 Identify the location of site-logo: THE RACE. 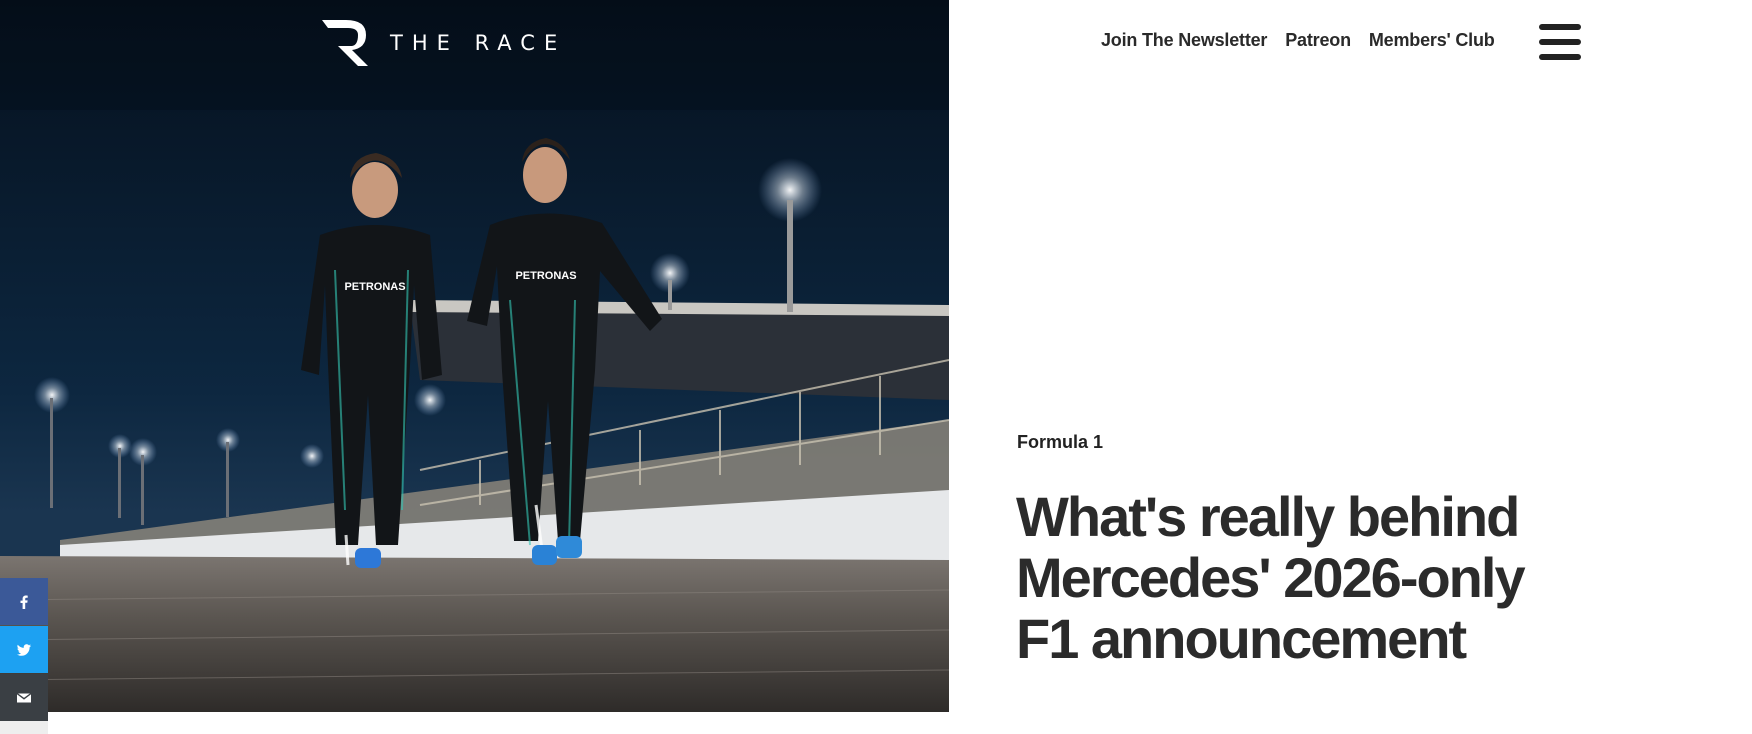
(444, 43).